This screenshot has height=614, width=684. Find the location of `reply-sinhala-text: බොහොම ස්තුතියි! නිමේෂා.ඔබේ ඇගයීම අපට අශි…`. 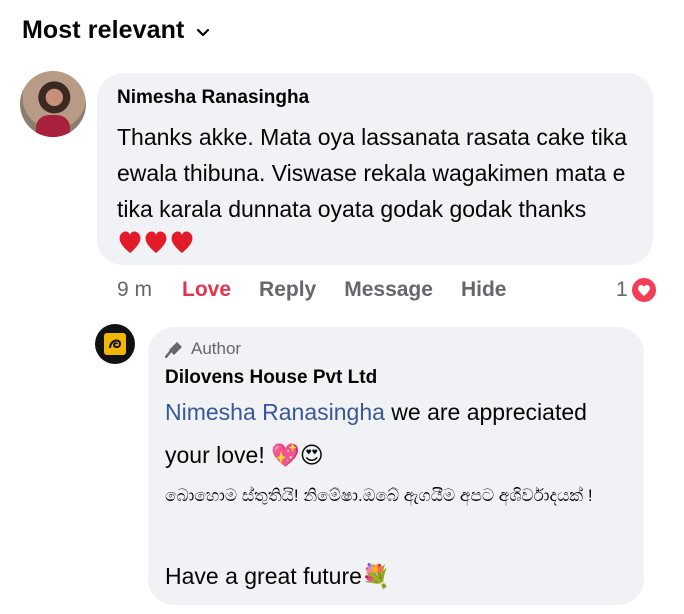

reply-sinhala-text: බොහොම ස්තුතියි! නිමේෂා.ඔබේ ඇගයීම අපට අශි… is located at coordinates (379, 495).